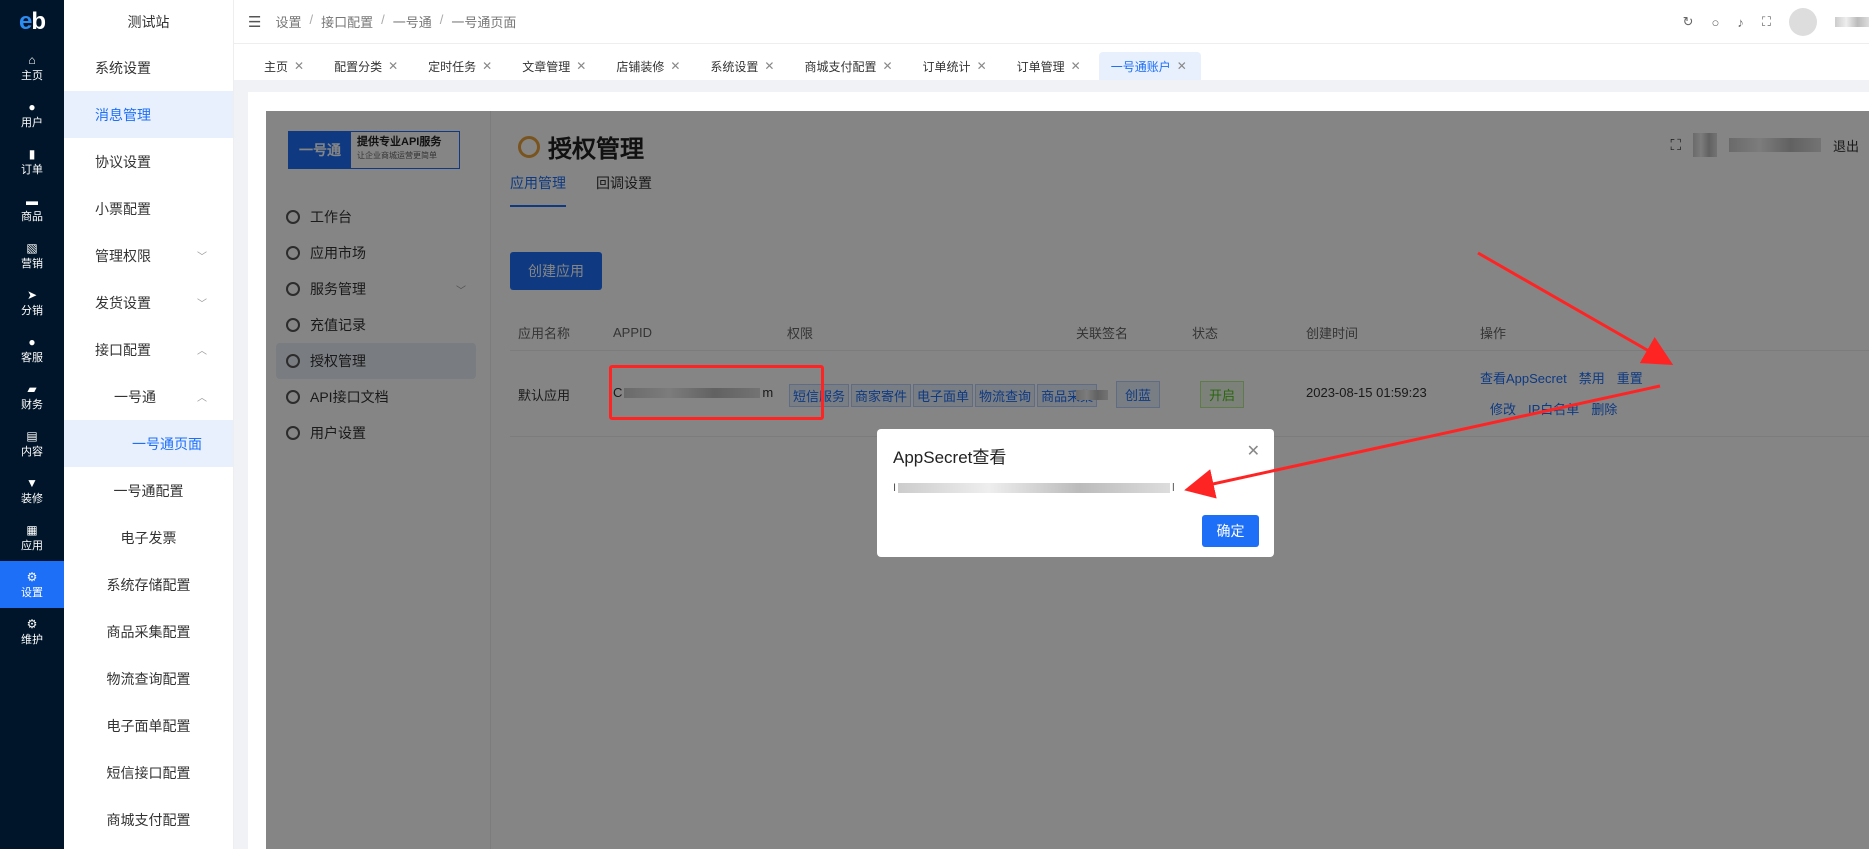 The height and width of the screenshot is (849, 1869). What do you see at coordinates (347, 21) in the screenshot?
I see `breadcrumb-item: 接口配置` at bounding box center [347, 21].